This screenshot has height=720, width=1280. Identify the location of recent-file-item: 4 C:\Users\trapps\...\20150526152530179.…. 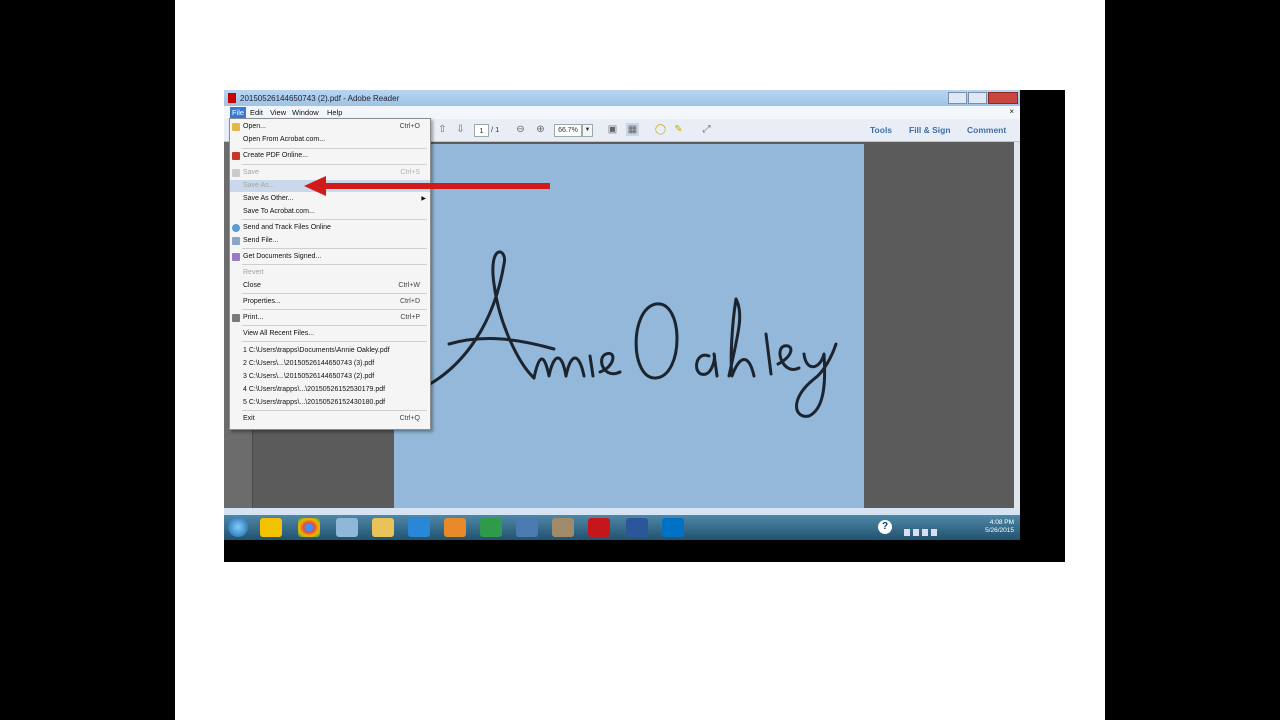
(330, 390).